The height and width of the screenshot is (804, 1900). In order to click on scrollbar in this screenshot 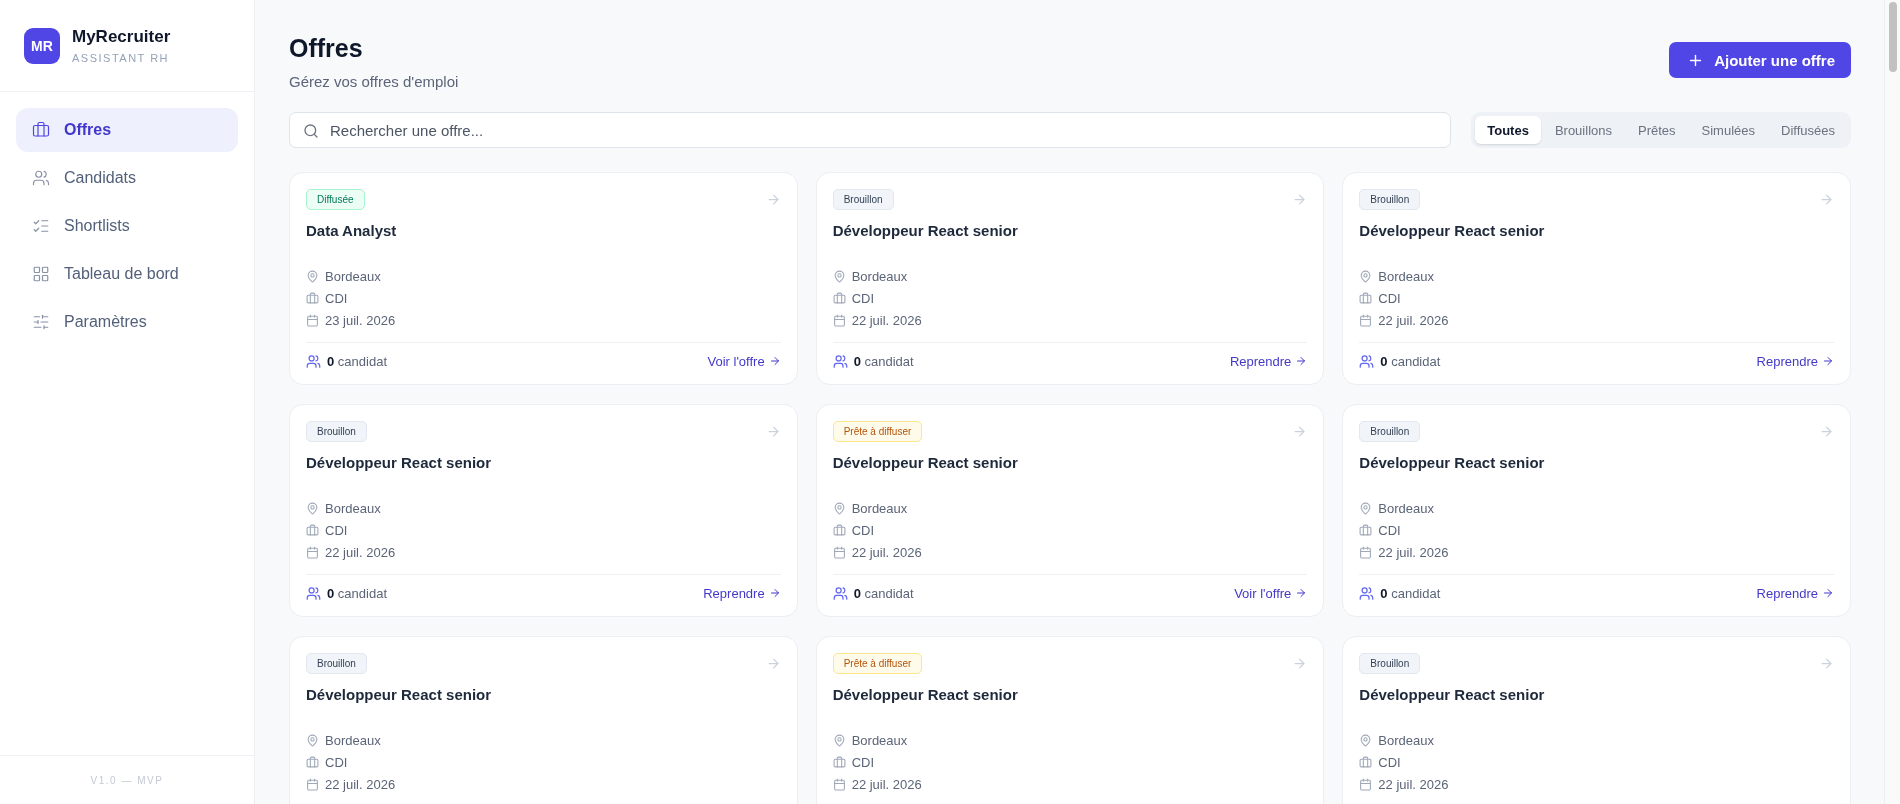, I will do `click(1892, 402)`.